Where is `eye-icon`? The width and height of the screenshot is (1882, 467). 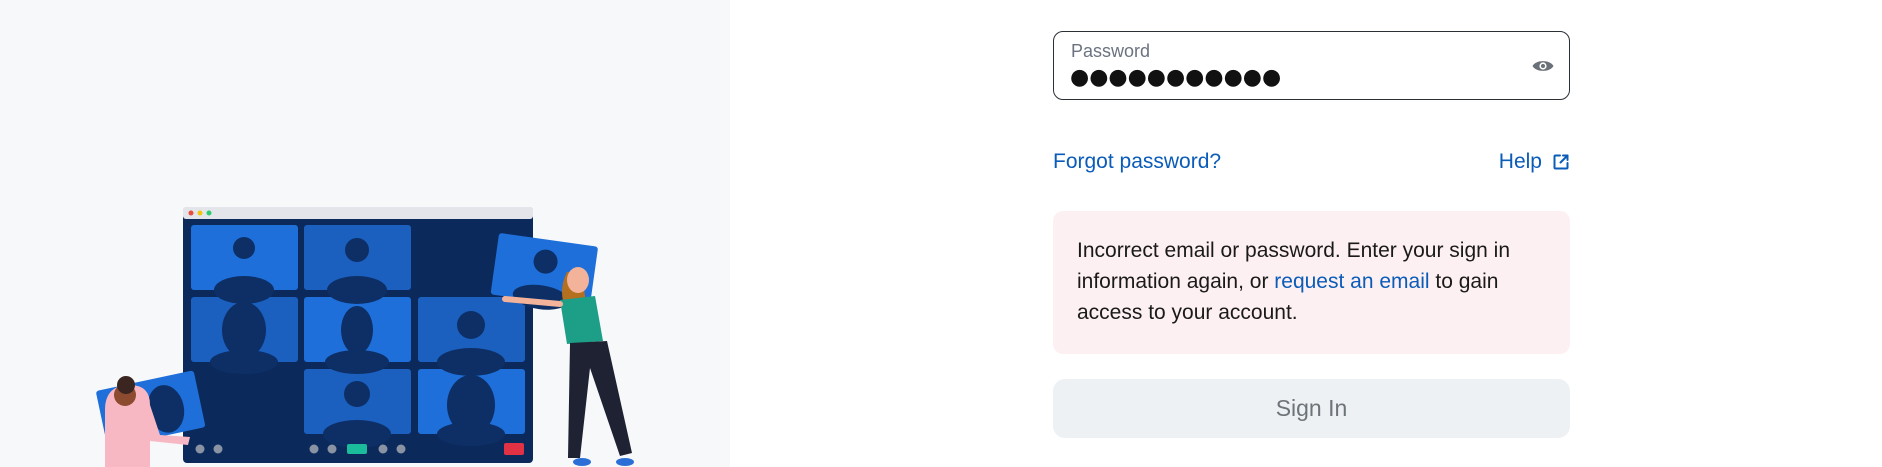
eye-icon is located at coordinates (1543, 66).